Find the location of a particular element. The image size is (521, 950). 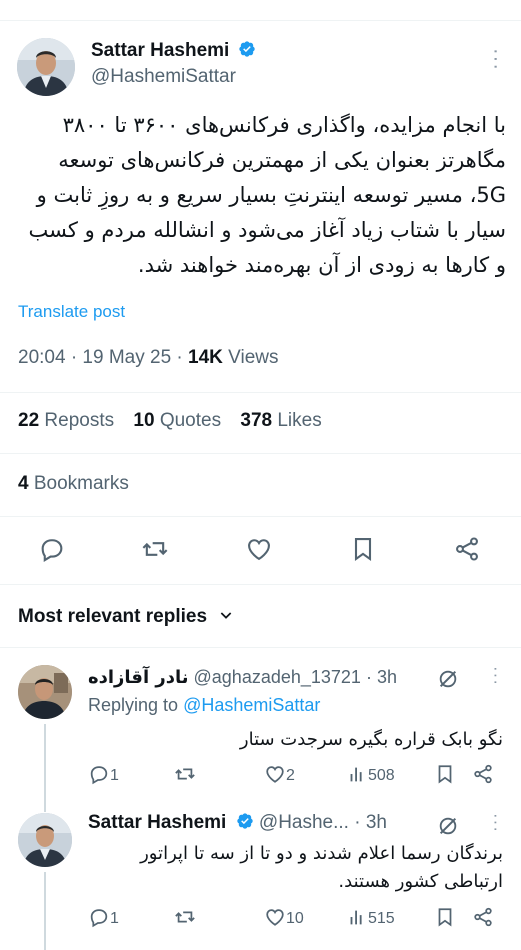

quotes-stat: 10 Quotes is located at coordinates (177, 420).